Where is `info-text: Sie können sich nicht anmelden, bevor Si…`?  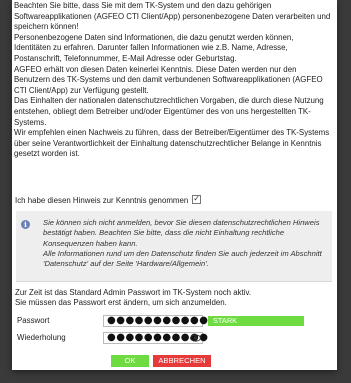 info-text: Sie können sich nicht anmelden, bevor Si… is located at coordinates (184, 243).